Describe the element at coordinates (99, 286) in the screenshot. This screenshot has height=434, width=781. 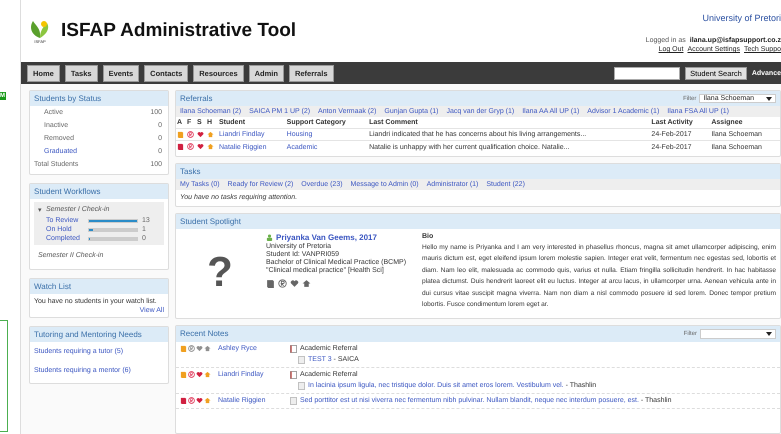
I see `panel-title: Watch List` at that location.